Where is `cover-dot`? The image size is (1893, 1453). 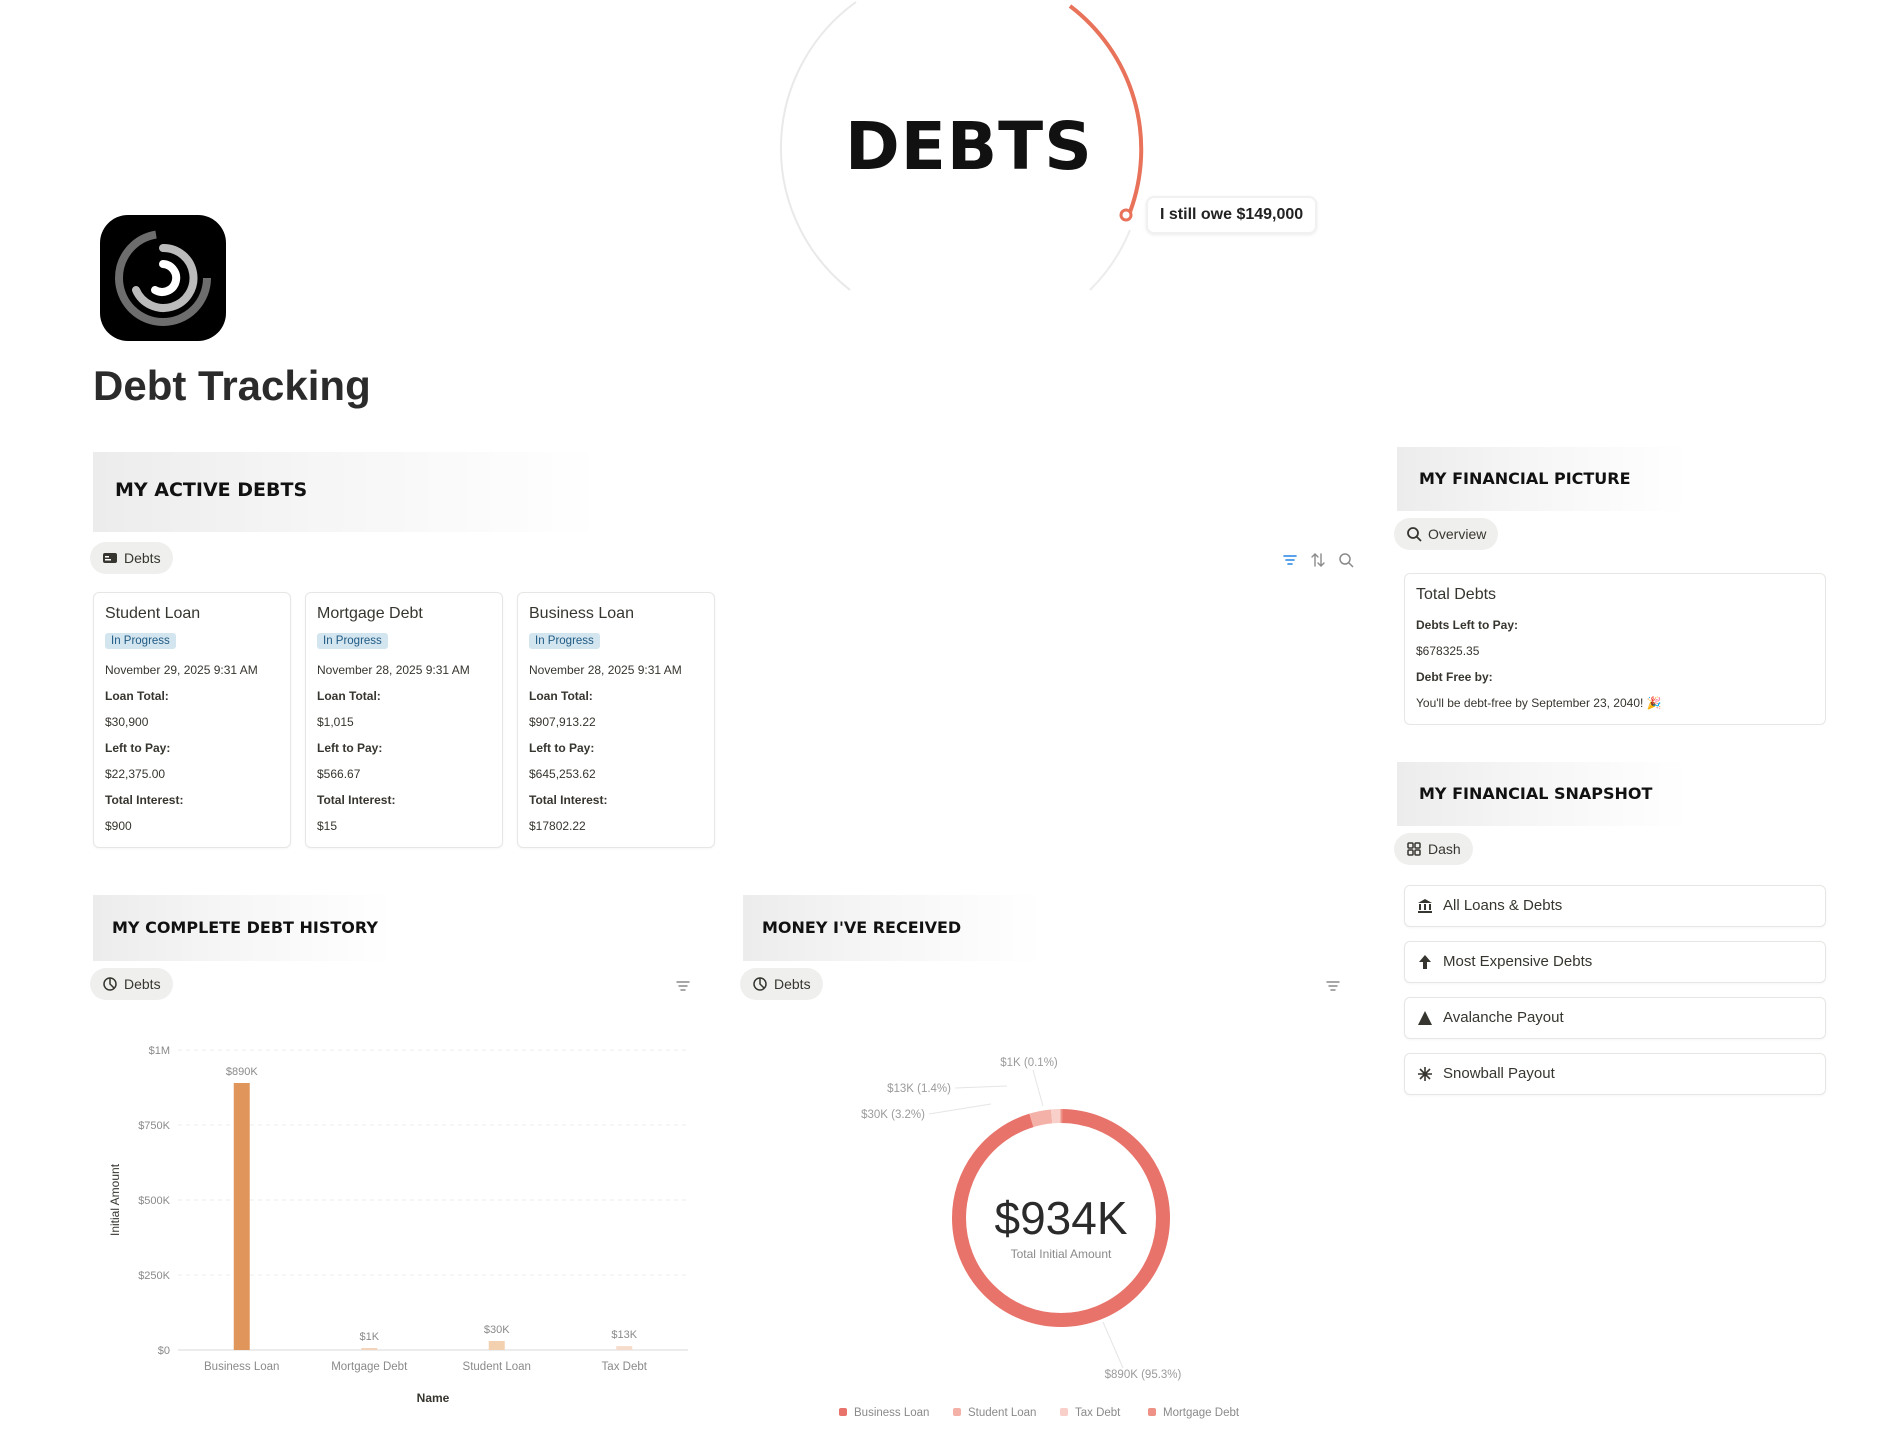 cover-dot is located at coordinates (1126, 215).